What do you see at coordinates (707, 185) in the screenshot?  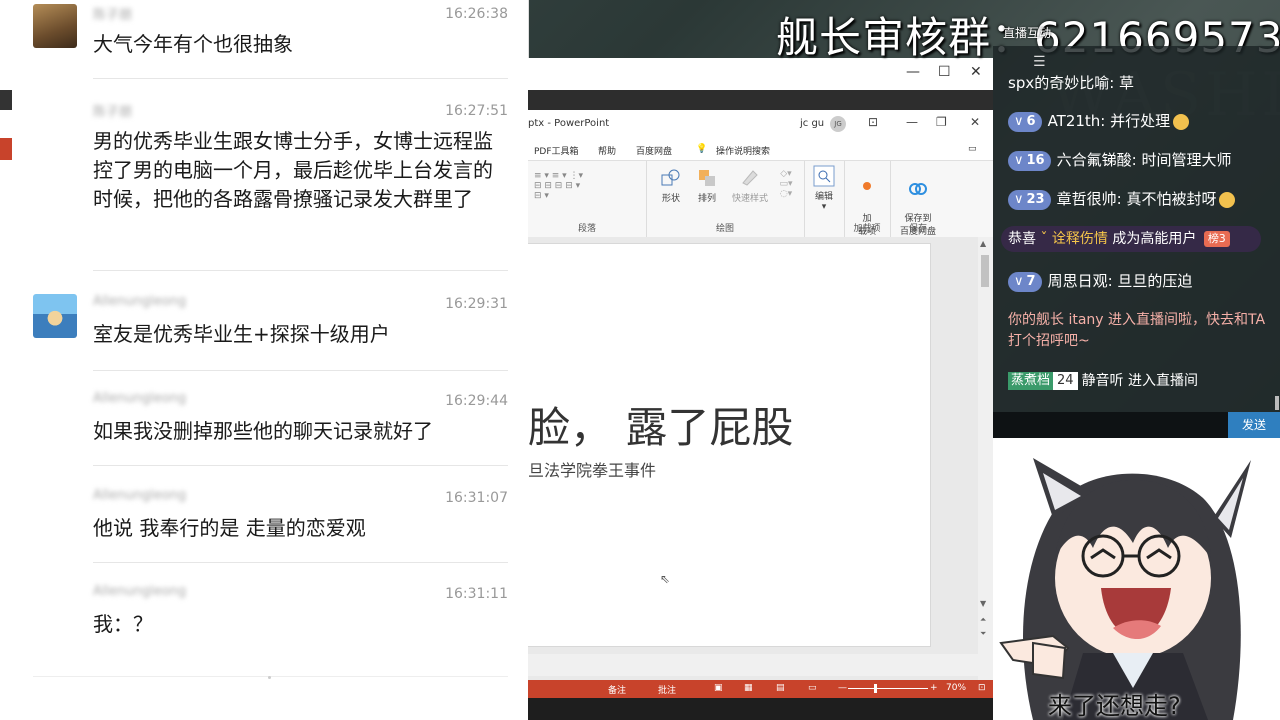 I see `arrange-button: 排列` at bounding box center [707, 185].